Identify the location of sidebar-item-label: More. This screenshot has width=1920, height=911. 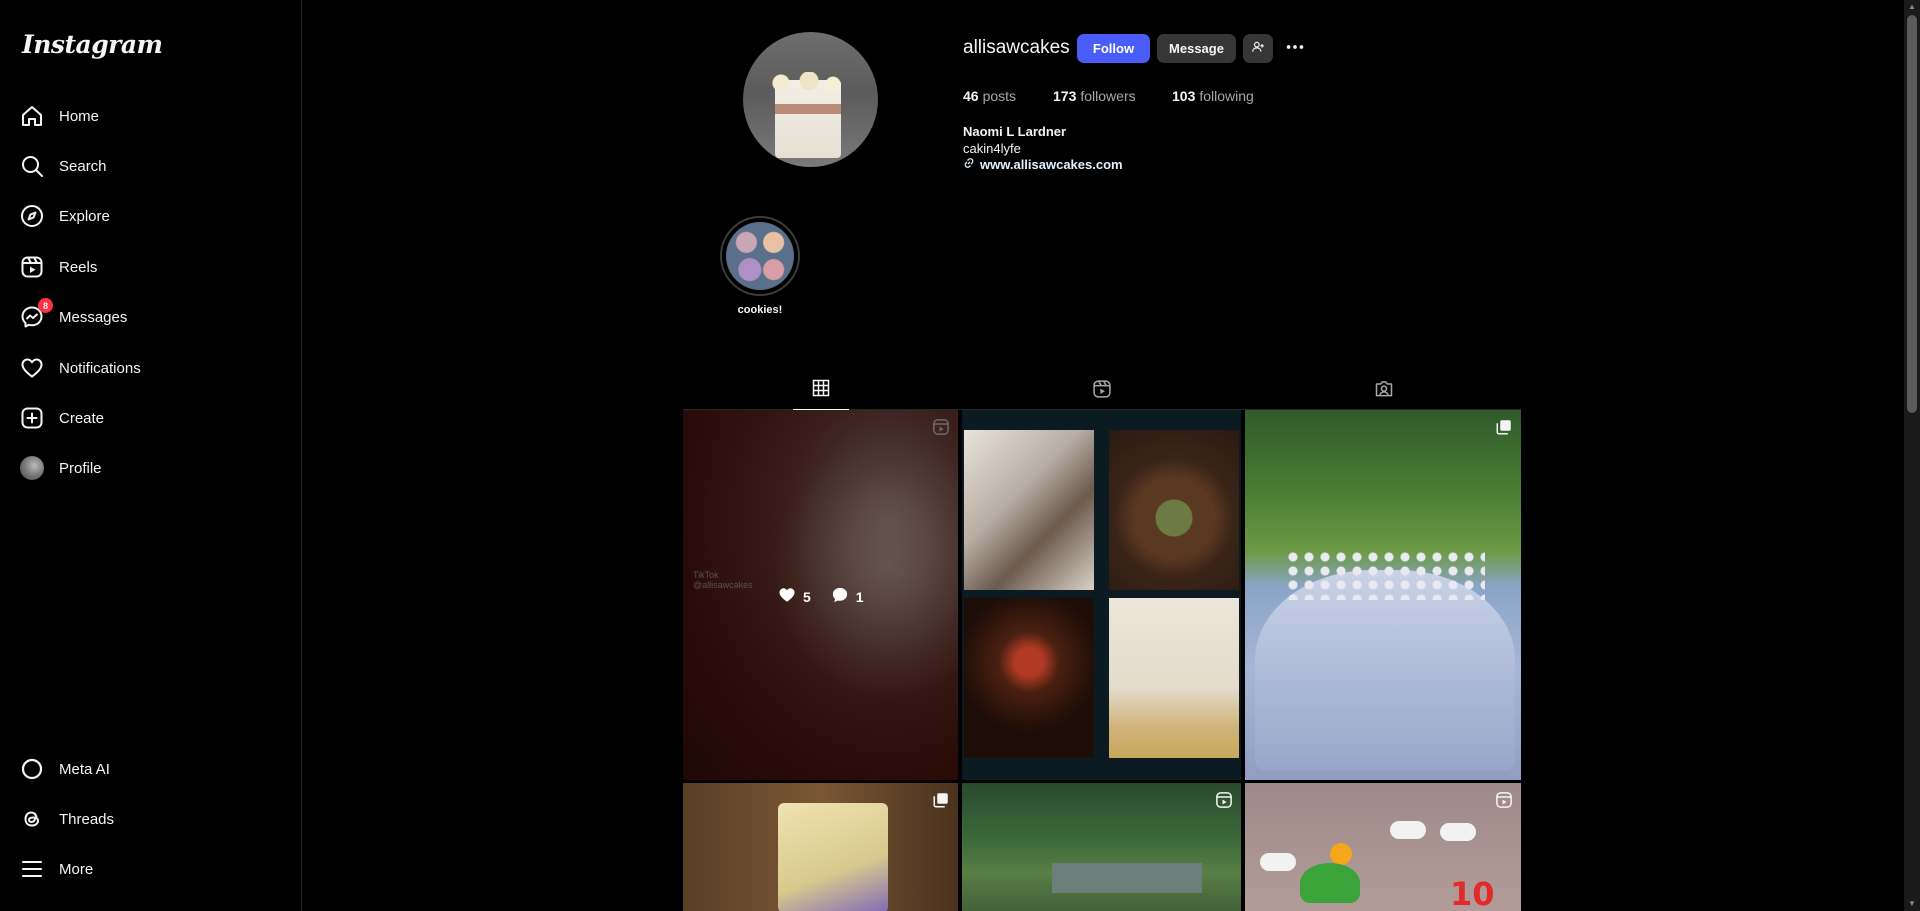
(76, 869).